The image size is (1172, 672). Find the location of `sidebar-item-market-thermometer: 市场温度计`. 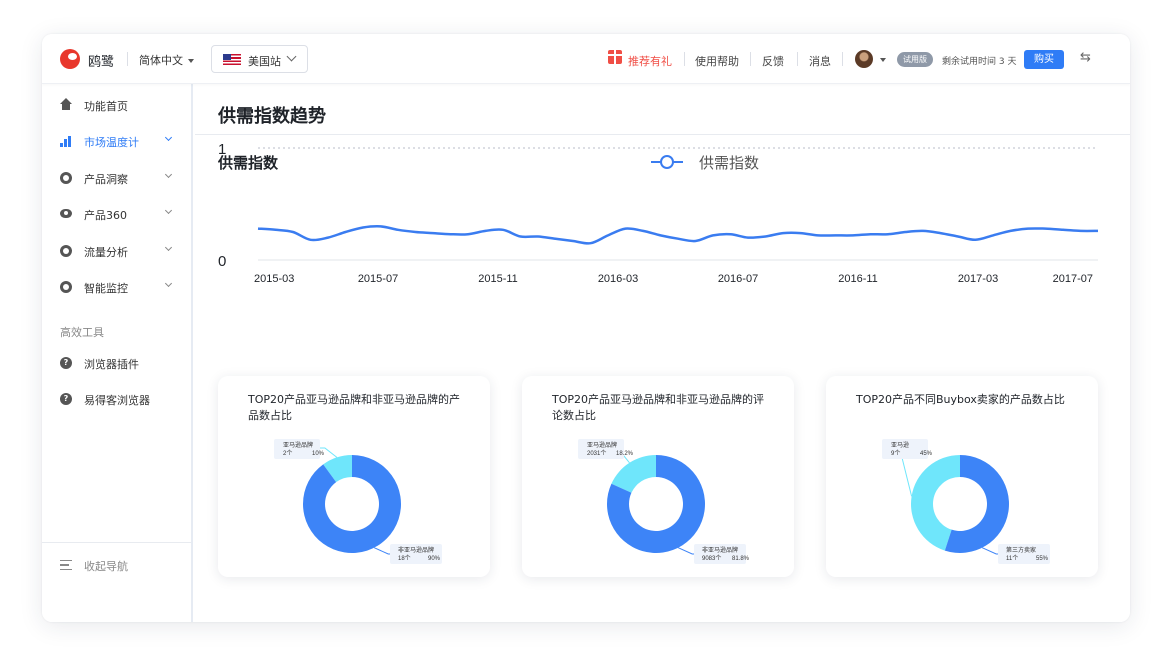

sidebar-item-market-thermometer: 市场温度计 is located at coordinates (116, 141).